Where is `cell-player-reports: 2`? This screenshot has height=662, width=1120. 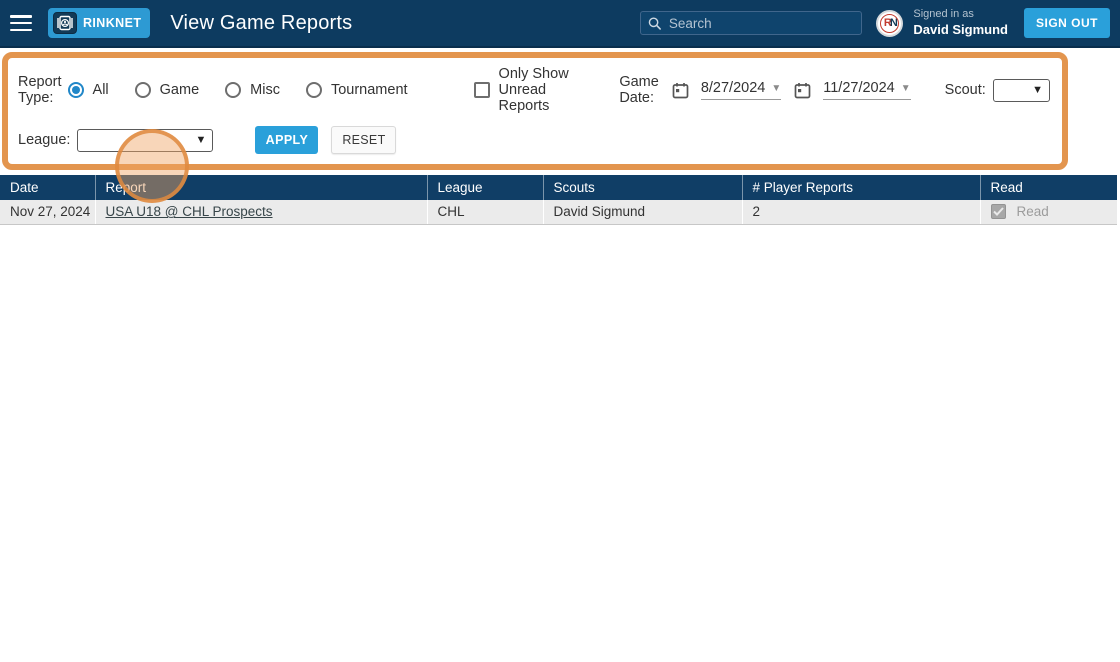
cell-player-reports: 2 is located at coordinates (861, 212).